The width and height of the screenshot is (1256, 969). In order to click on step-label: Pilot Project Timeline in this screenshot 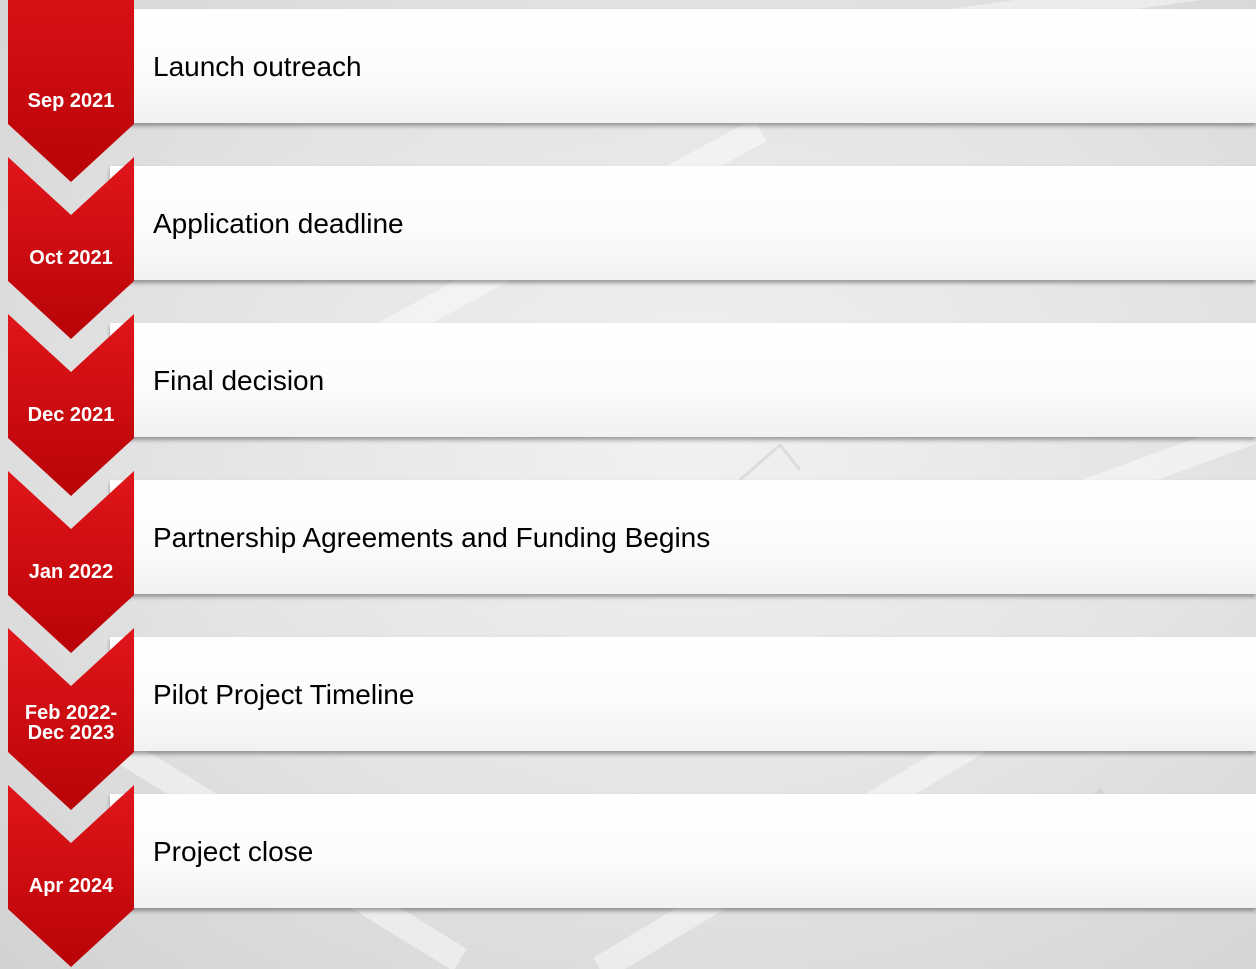, I will do `click(284, 694)`.